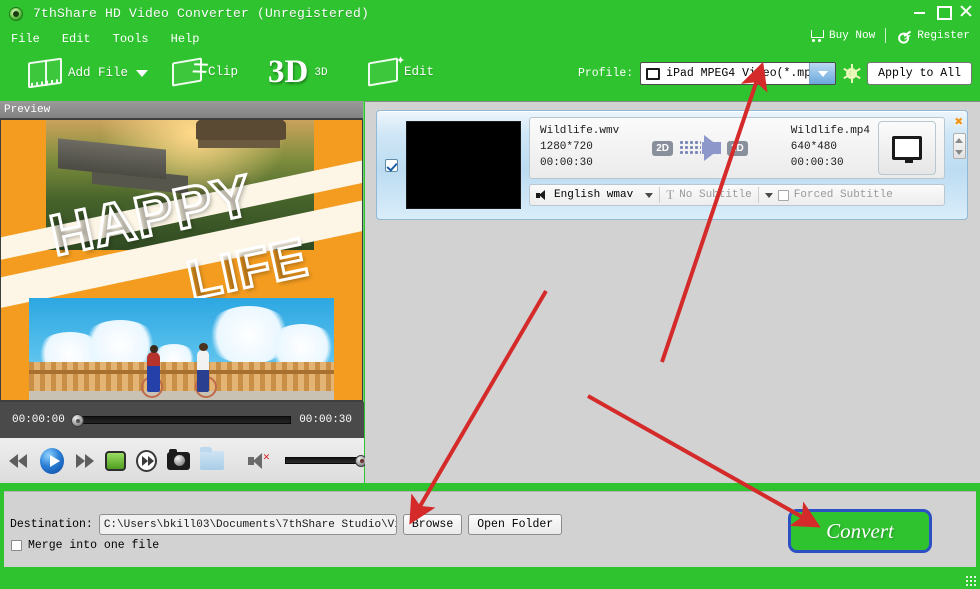 The width and height of the screenshot is (980, 589). What do you see at coordinates (185, 39) in the screenshot?
I see `menu-item-help: Help` at bounding box center [185, 39].